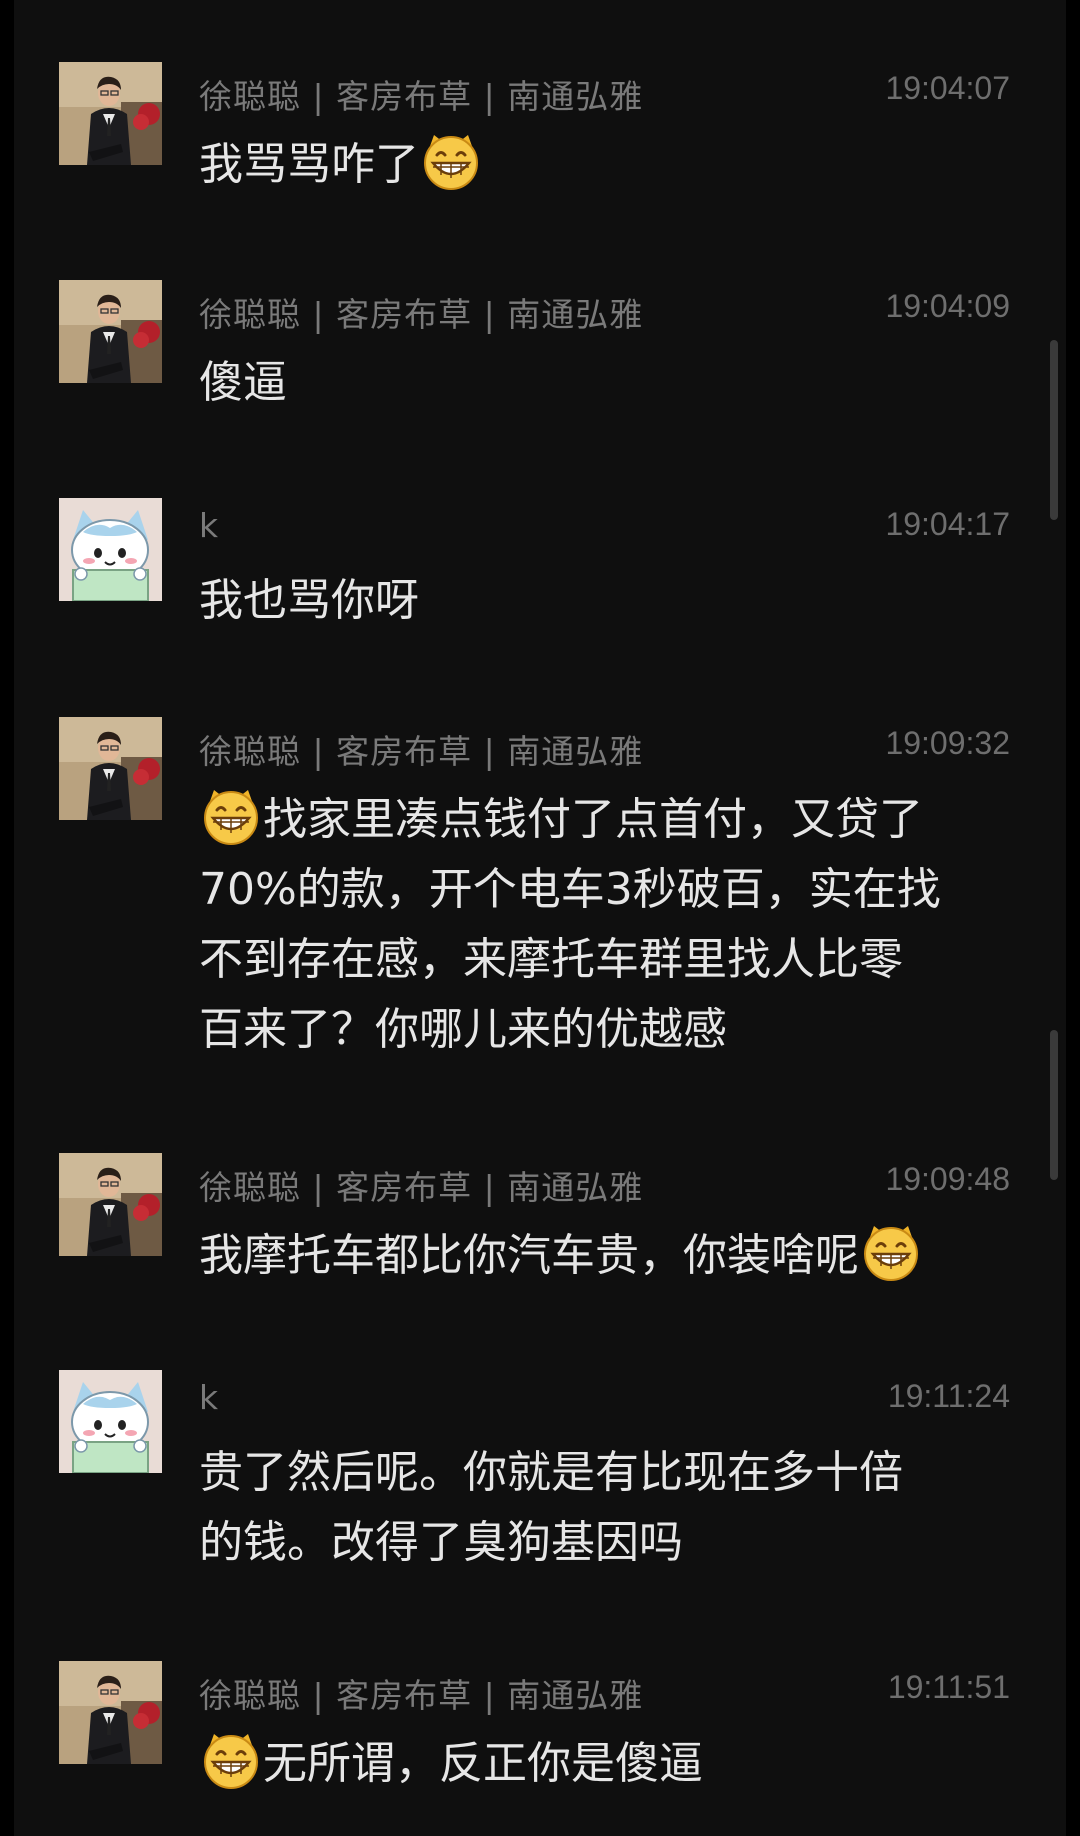 The width and height of the screenshot is (1080, 1836). What do you see at coordinates (570, 889) in the screenshot?
I see `message-line-text: 70%的款，开个电车3秒破百，实在找` at bounding box center [570, 889].